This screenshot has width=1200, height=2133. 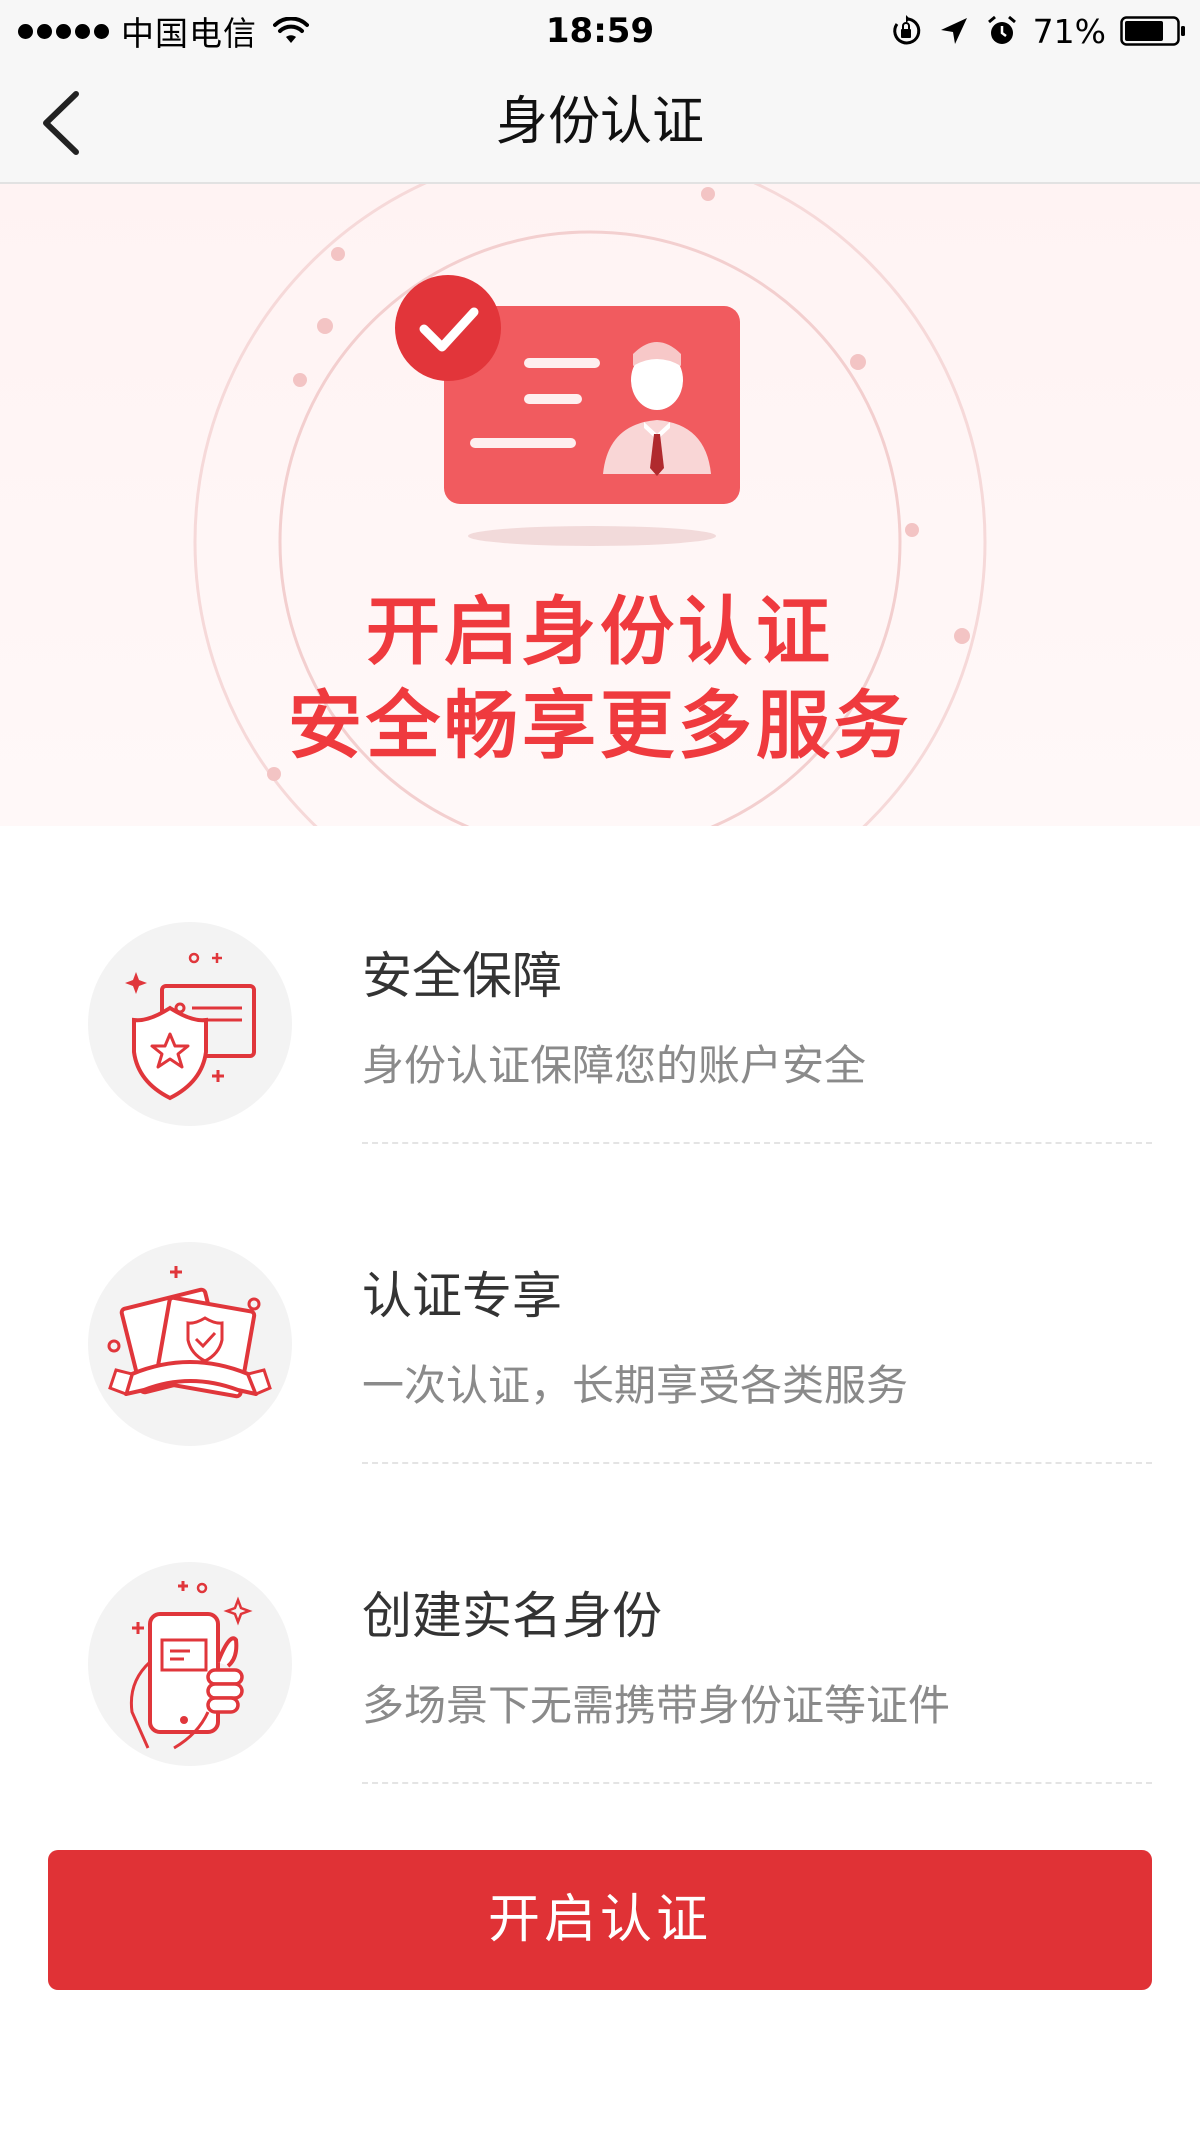 What do you see at coordinates (614, 1065) in the screenshot?
I see `feature-desc: 身份认证保障您的账户安全` at bounding box center [614, 1065].